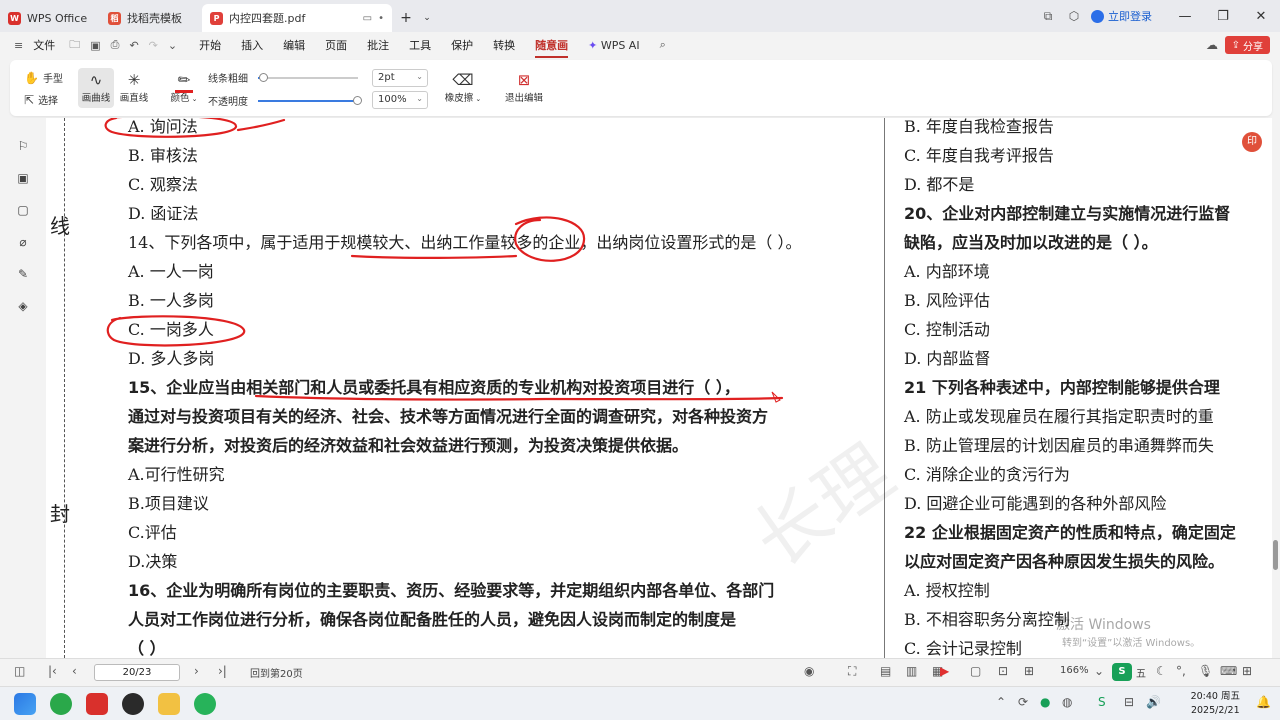  Describe the element at coordinates (462, 45) in the screenshot. I see `menu-protect: 保护` at that location.